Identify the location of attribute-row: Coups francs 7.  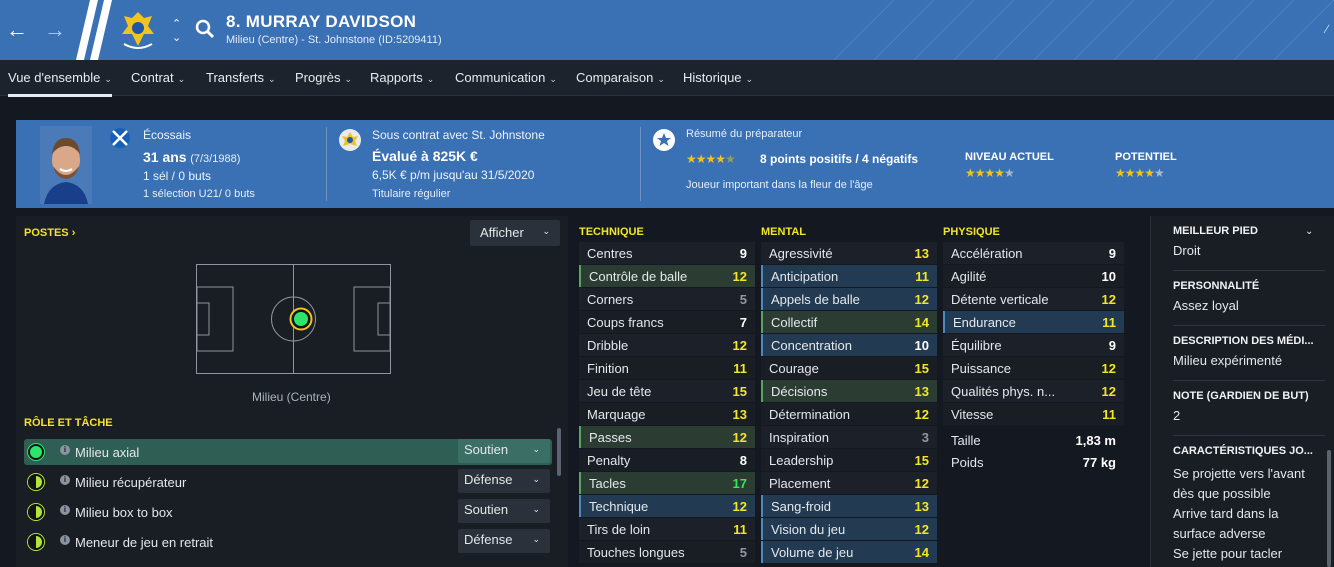
(667, 322).